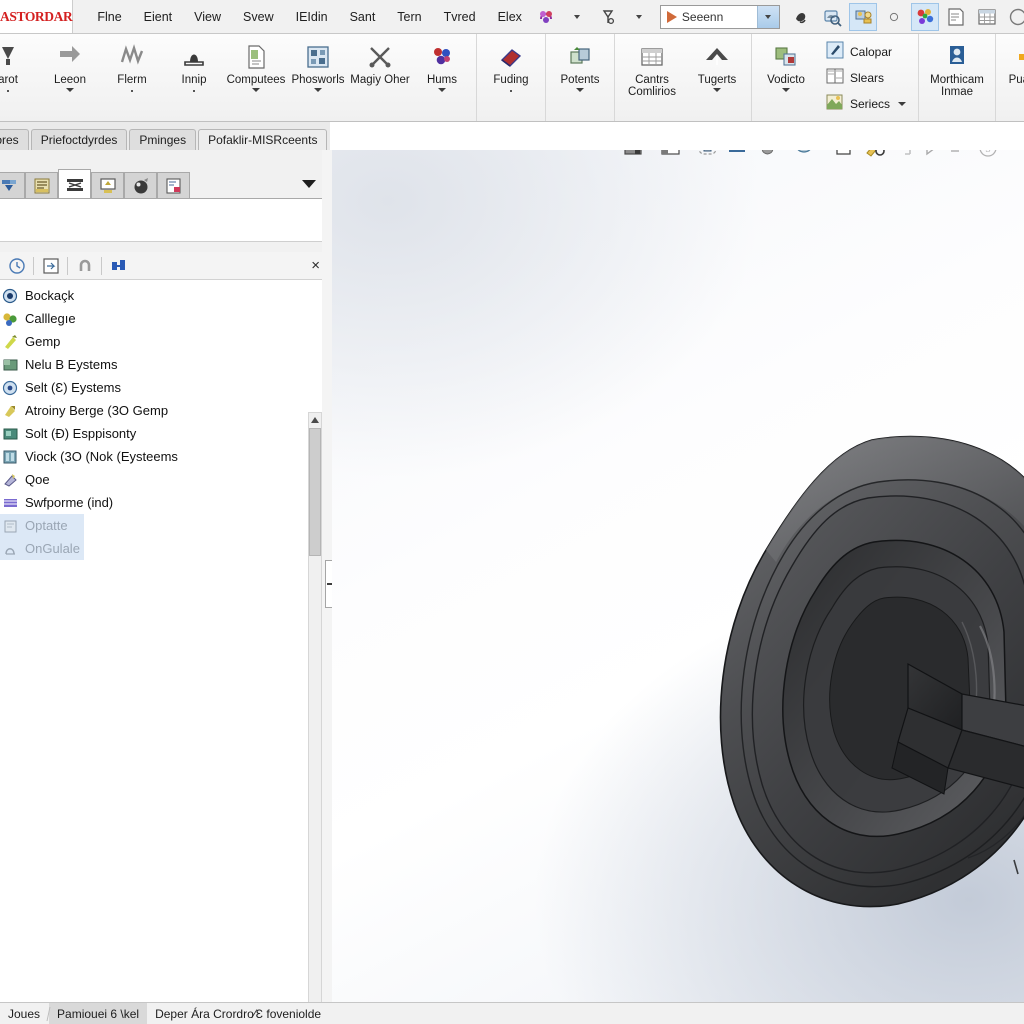  Describe the element at coordinates (50, 266) in the screenshot. I see `flyout-button` at that location.